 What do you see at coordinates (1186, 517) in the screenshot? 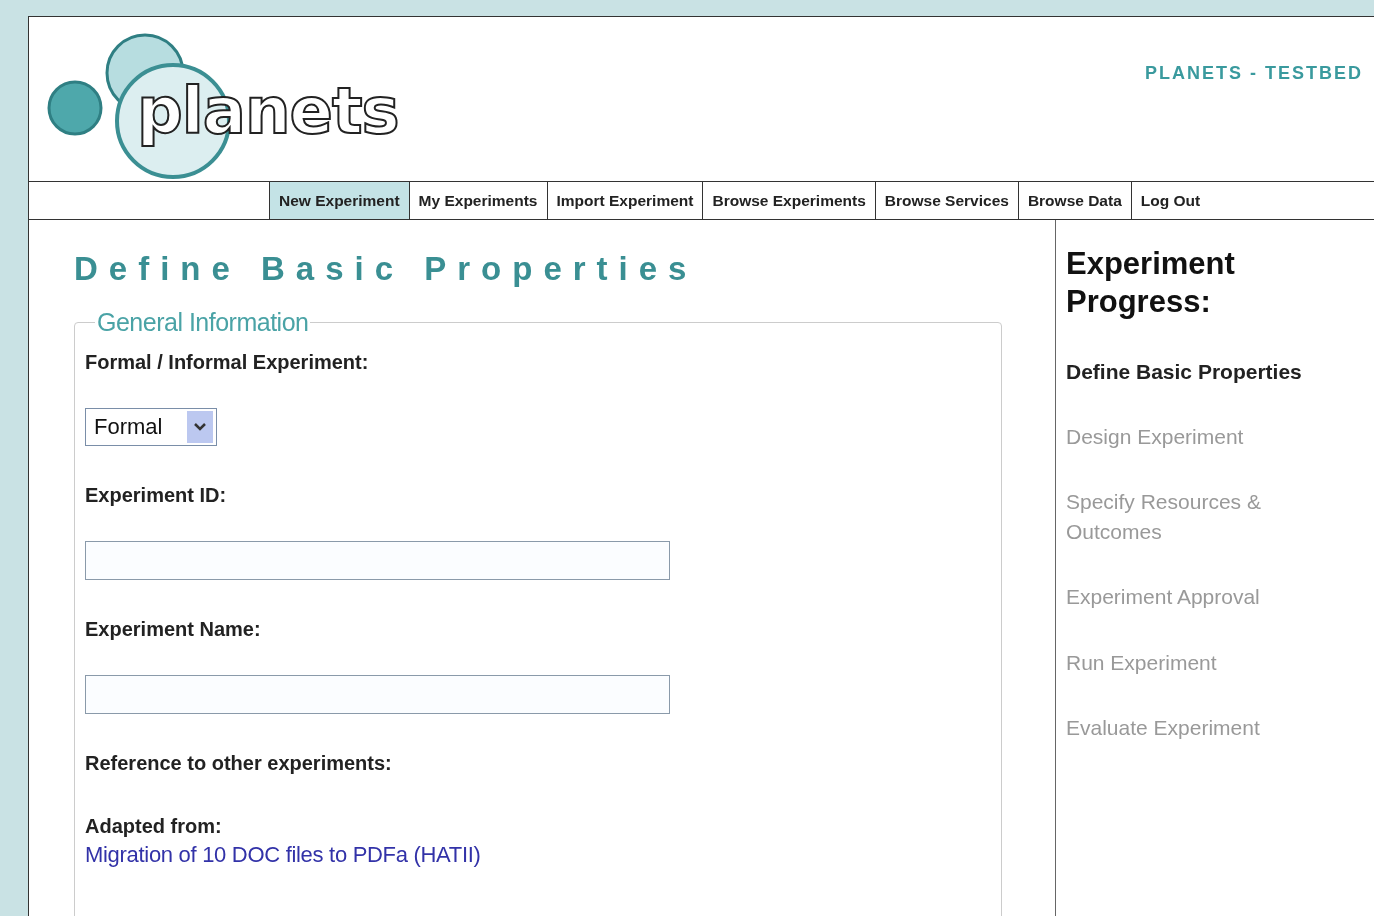
I see `progress-step: Specify Resources & Outcomes` at bounding box center [1186, 517].